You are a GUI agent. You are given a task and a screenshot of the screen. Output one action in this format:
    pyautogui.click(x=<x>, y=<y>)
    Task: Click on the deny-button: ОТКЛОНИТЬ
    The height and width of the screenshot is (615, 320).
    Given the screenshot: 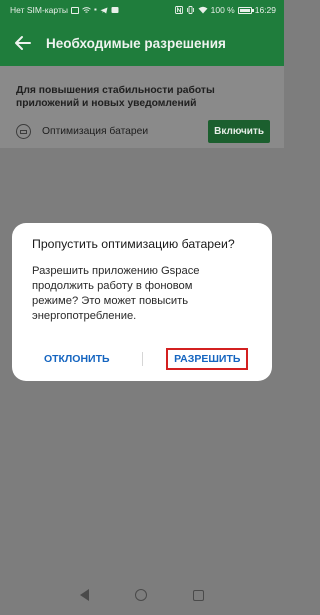 What is the action you would take?
    pyautogui.click(x=77, y=359)
    